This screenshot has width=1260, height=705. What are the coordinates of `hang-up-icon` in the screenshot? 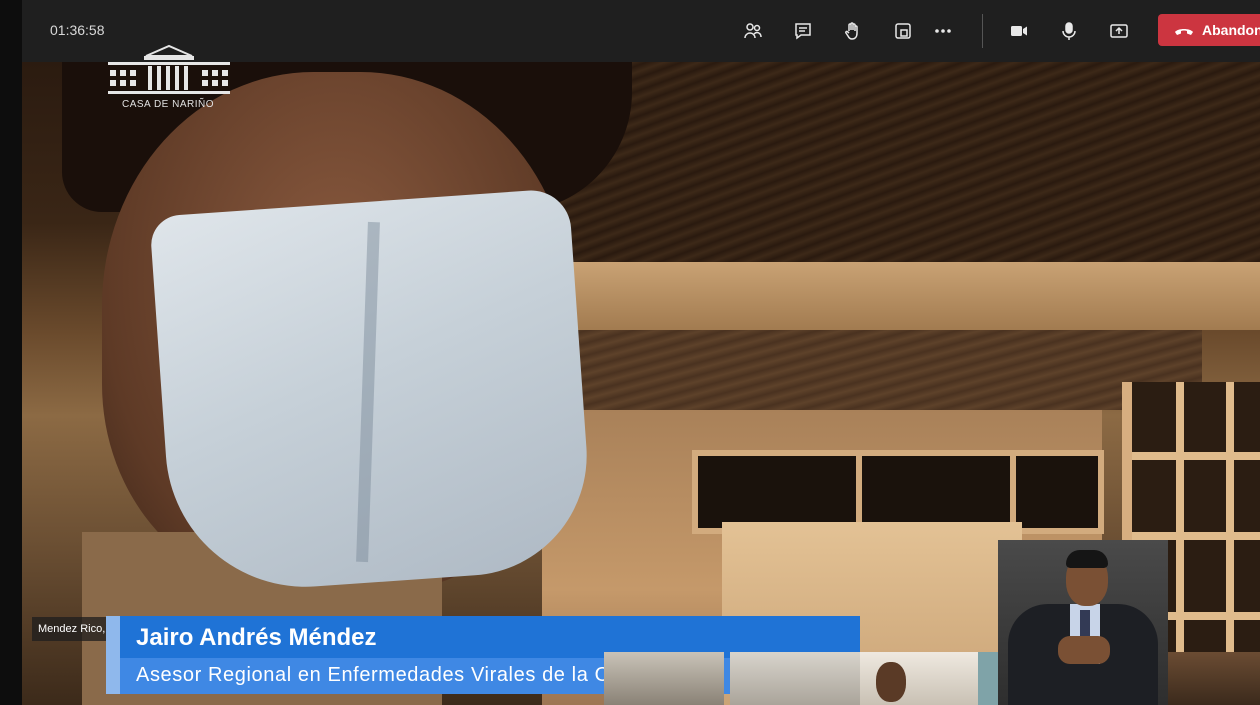 It's located at (1184, 32).